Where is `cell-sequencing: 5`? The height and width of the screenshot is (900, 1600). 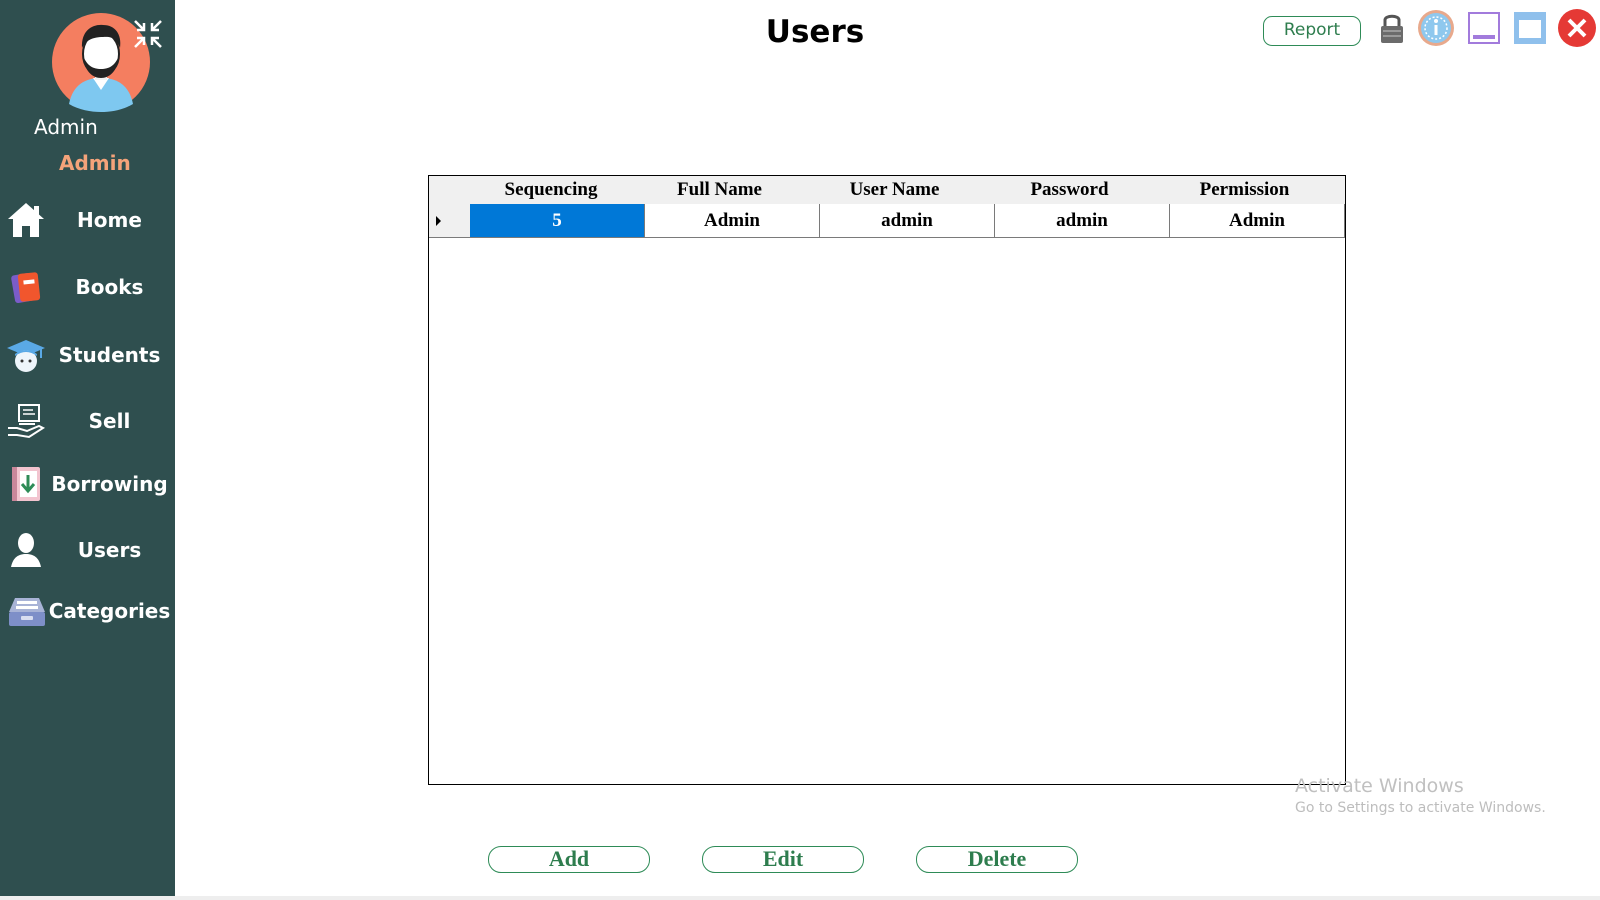 cell-sequencing: 5 is located at coordinates (557, 220).